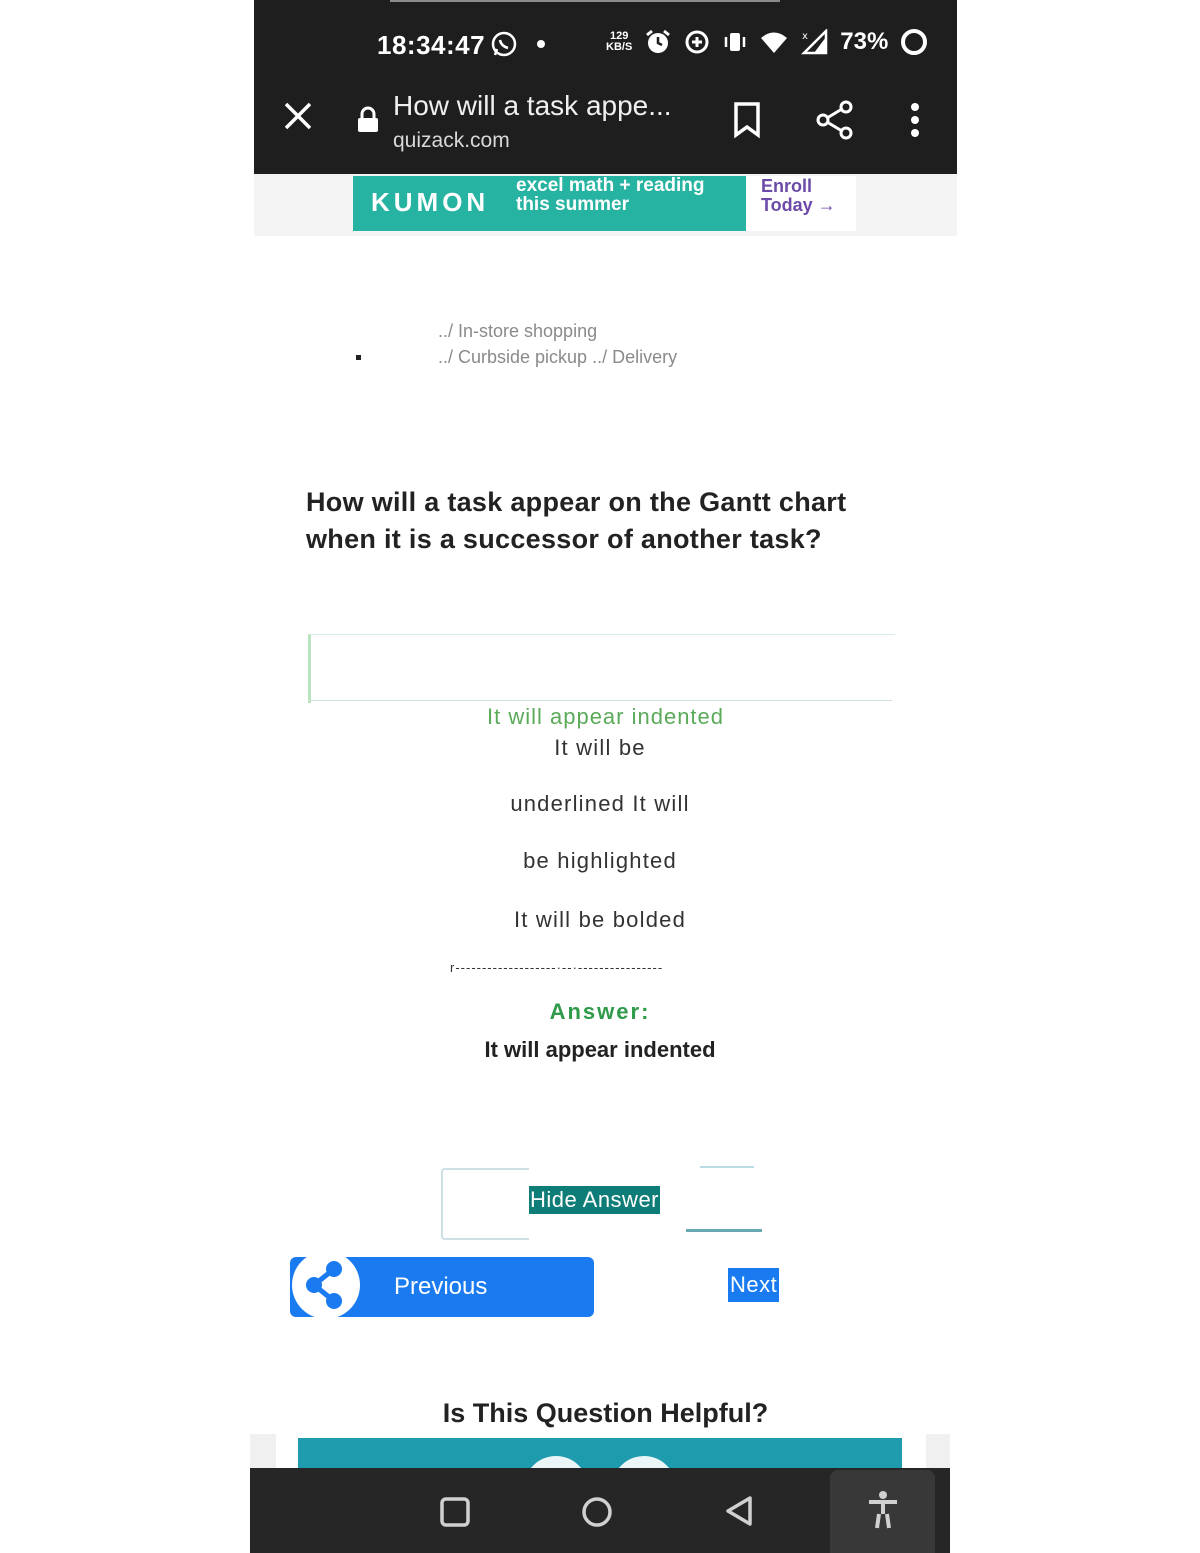 The width and height of the screenshot is (1200, 1553). I want to click on option-highlight-box, so click(601, 668).